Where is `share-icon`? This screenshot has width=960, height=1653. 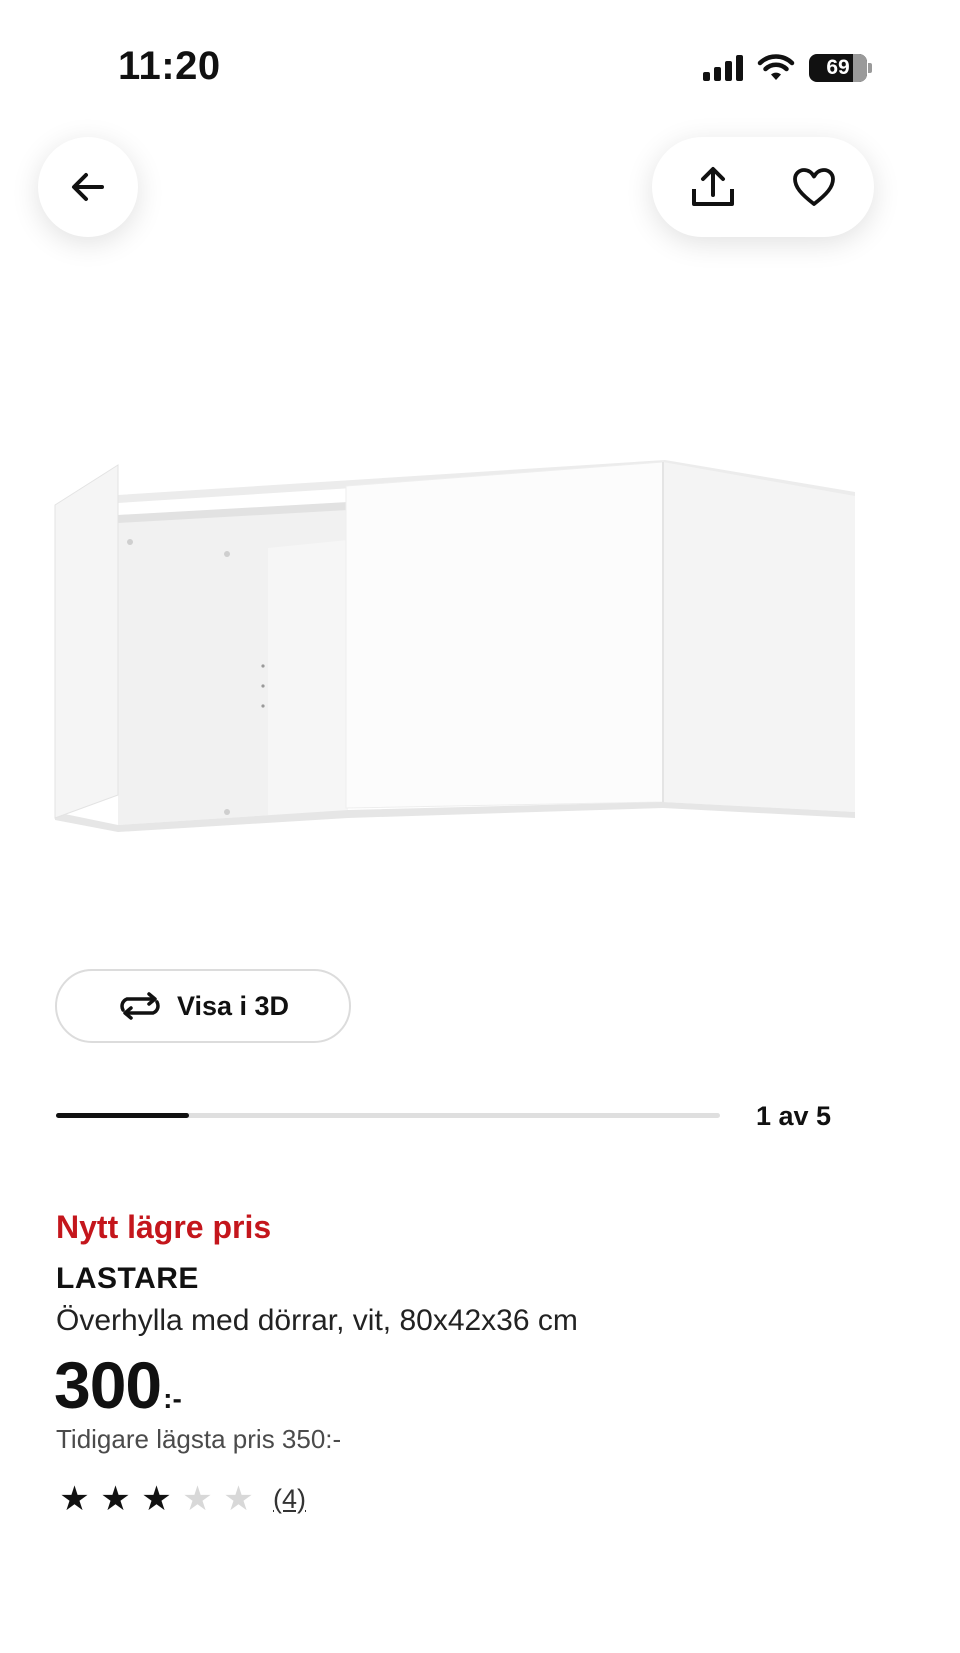 share-icon is located at coordinates (712, 186).